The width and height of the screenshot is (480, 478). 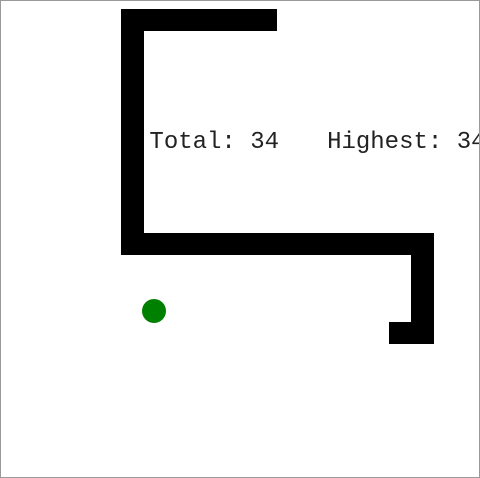 I want to click on score-display: Total: 34Highest: 34, so click(x=271, y=142).